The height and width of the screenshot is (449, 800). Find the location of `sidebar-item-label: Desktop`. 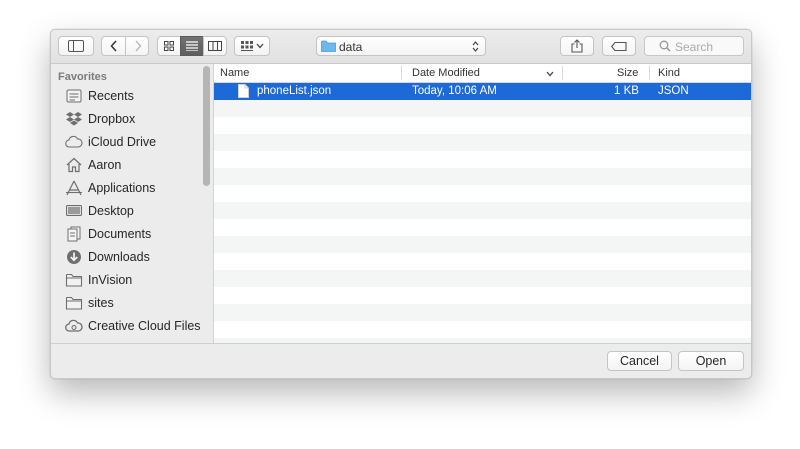

sidebar-item-label: Desktop is located at coordinates (111, 211).